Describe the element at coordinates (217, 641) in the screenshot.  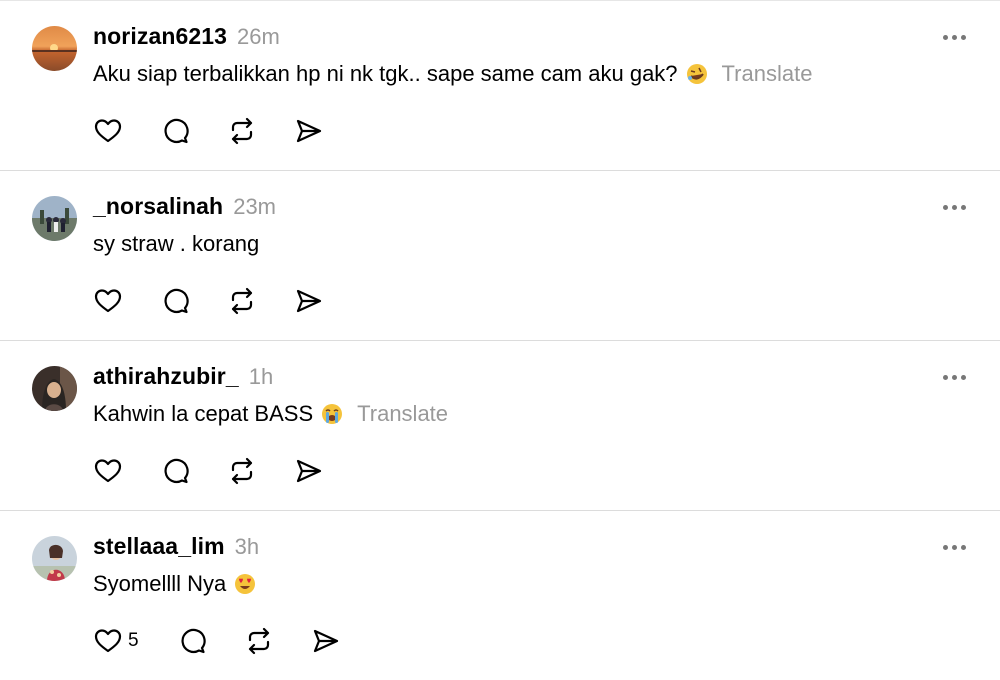
I see `action-bar: 5` at that location.